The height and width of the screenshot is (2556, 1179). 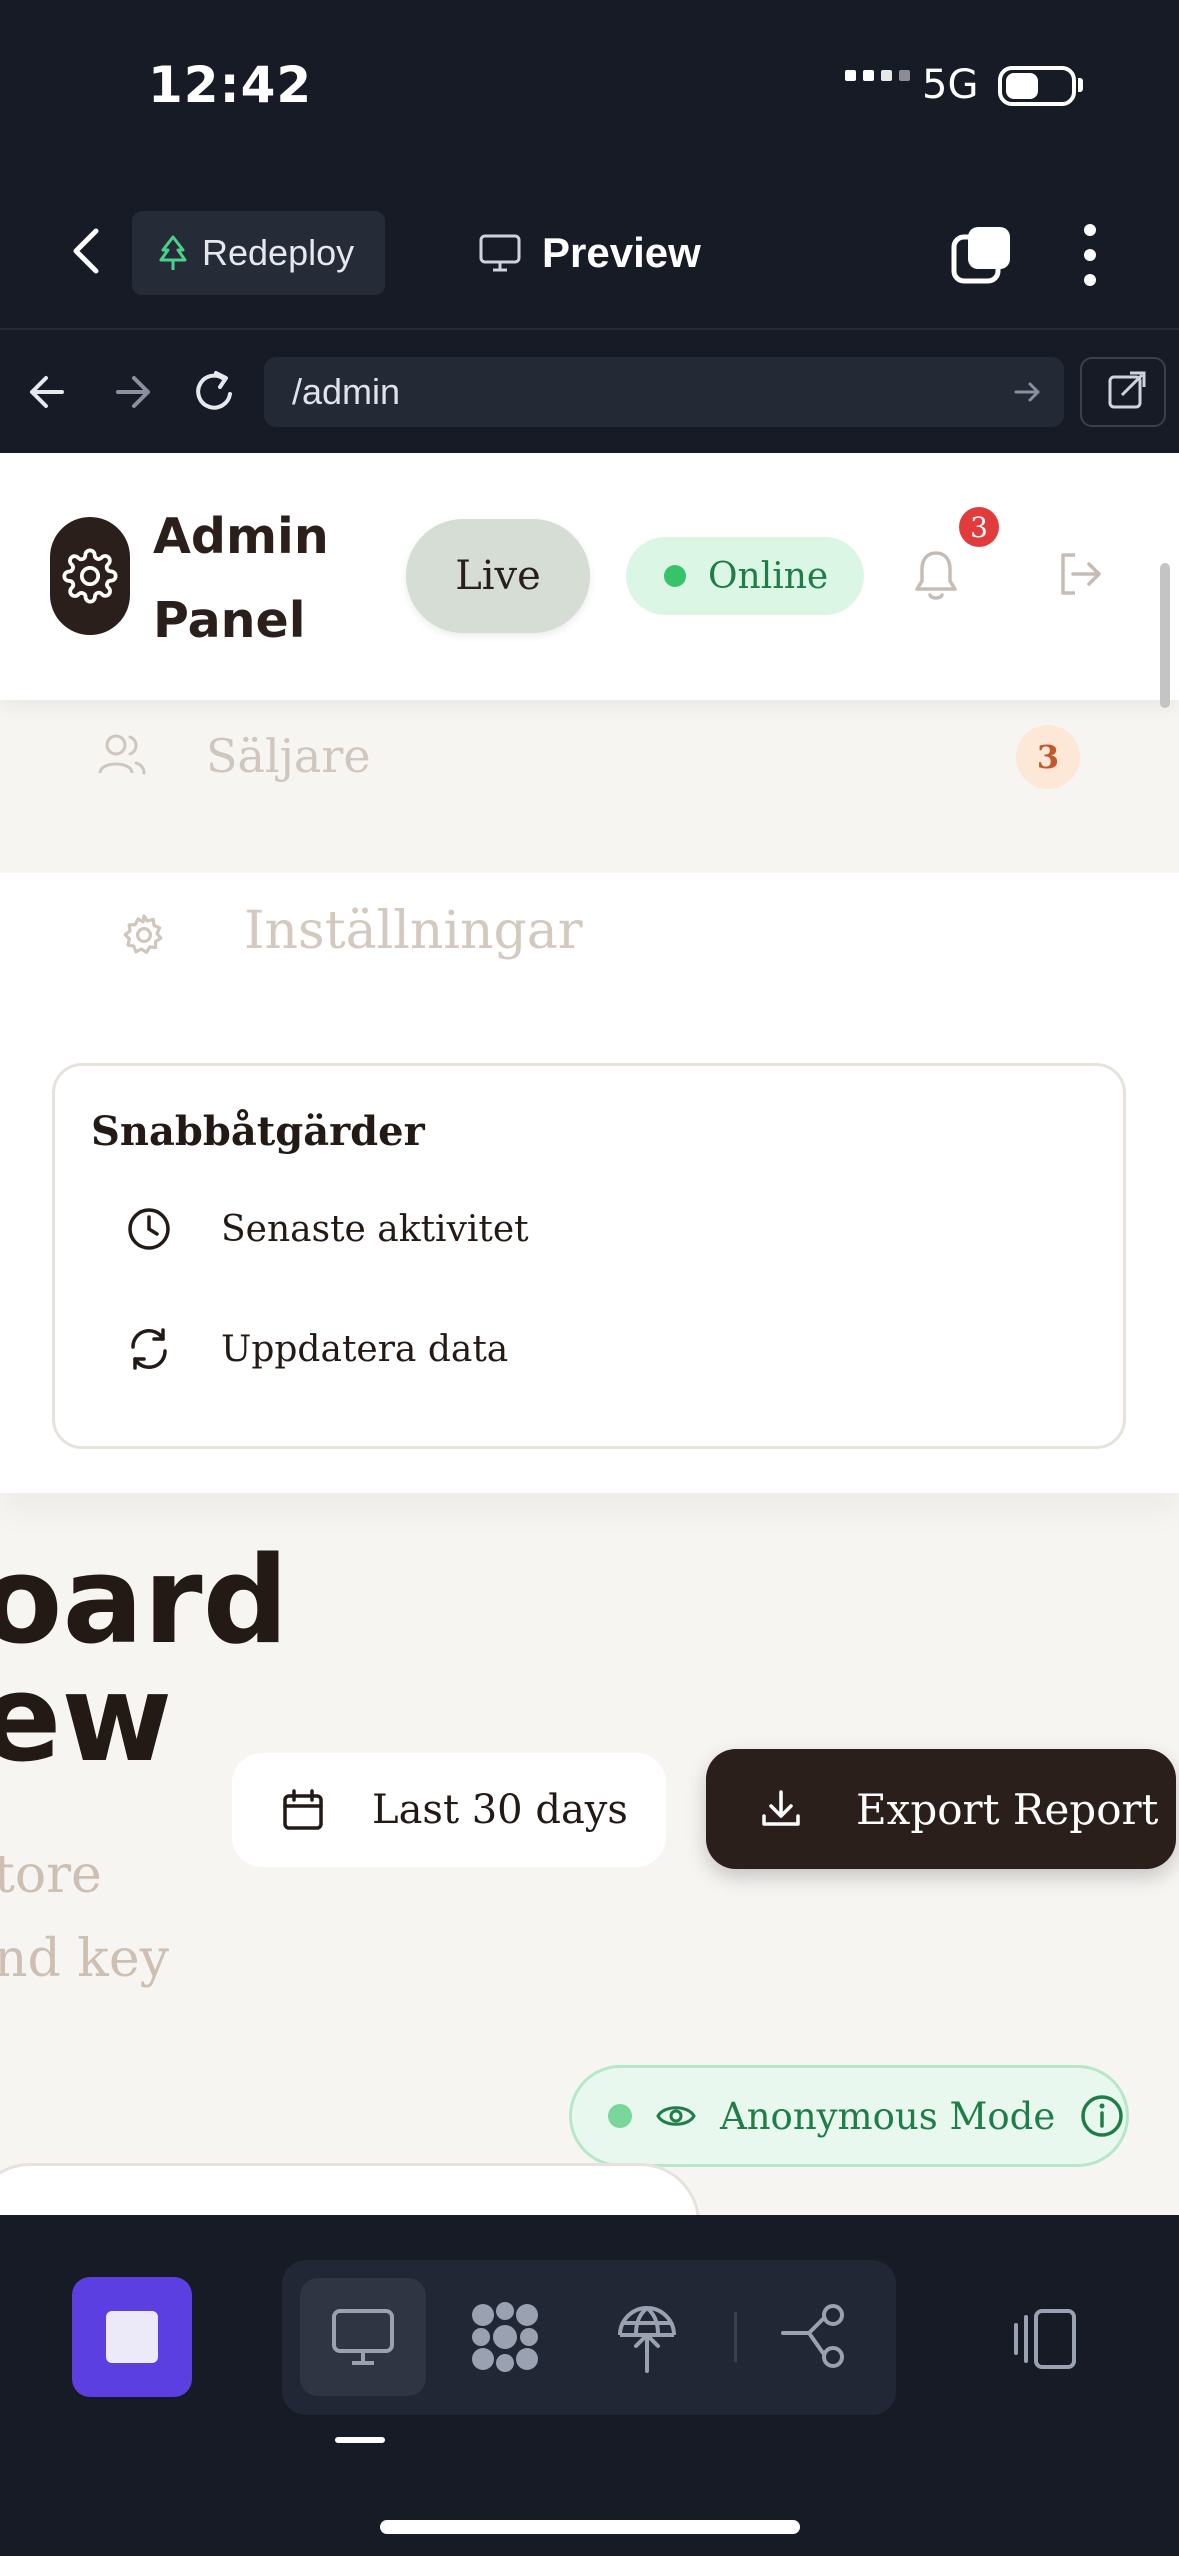 I want to click on url-input: /admin, so click(x=664, y=392).